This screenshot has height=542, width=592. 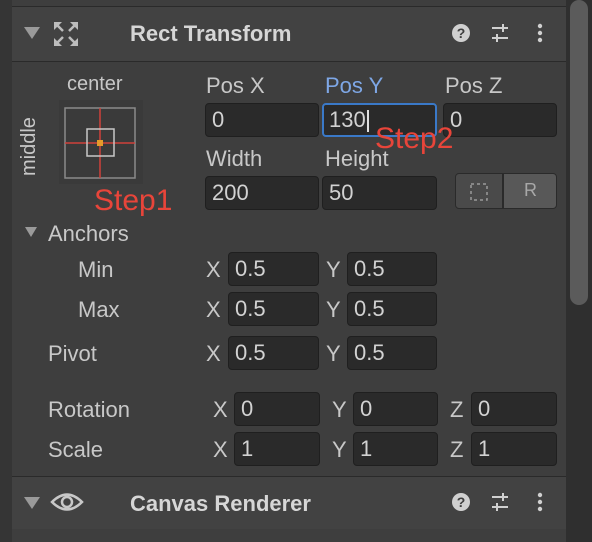 What do you see at coordinates (277, 409) in the screenshot?
I see `rotation-x-field: 0` at bounding box center [277, 409].